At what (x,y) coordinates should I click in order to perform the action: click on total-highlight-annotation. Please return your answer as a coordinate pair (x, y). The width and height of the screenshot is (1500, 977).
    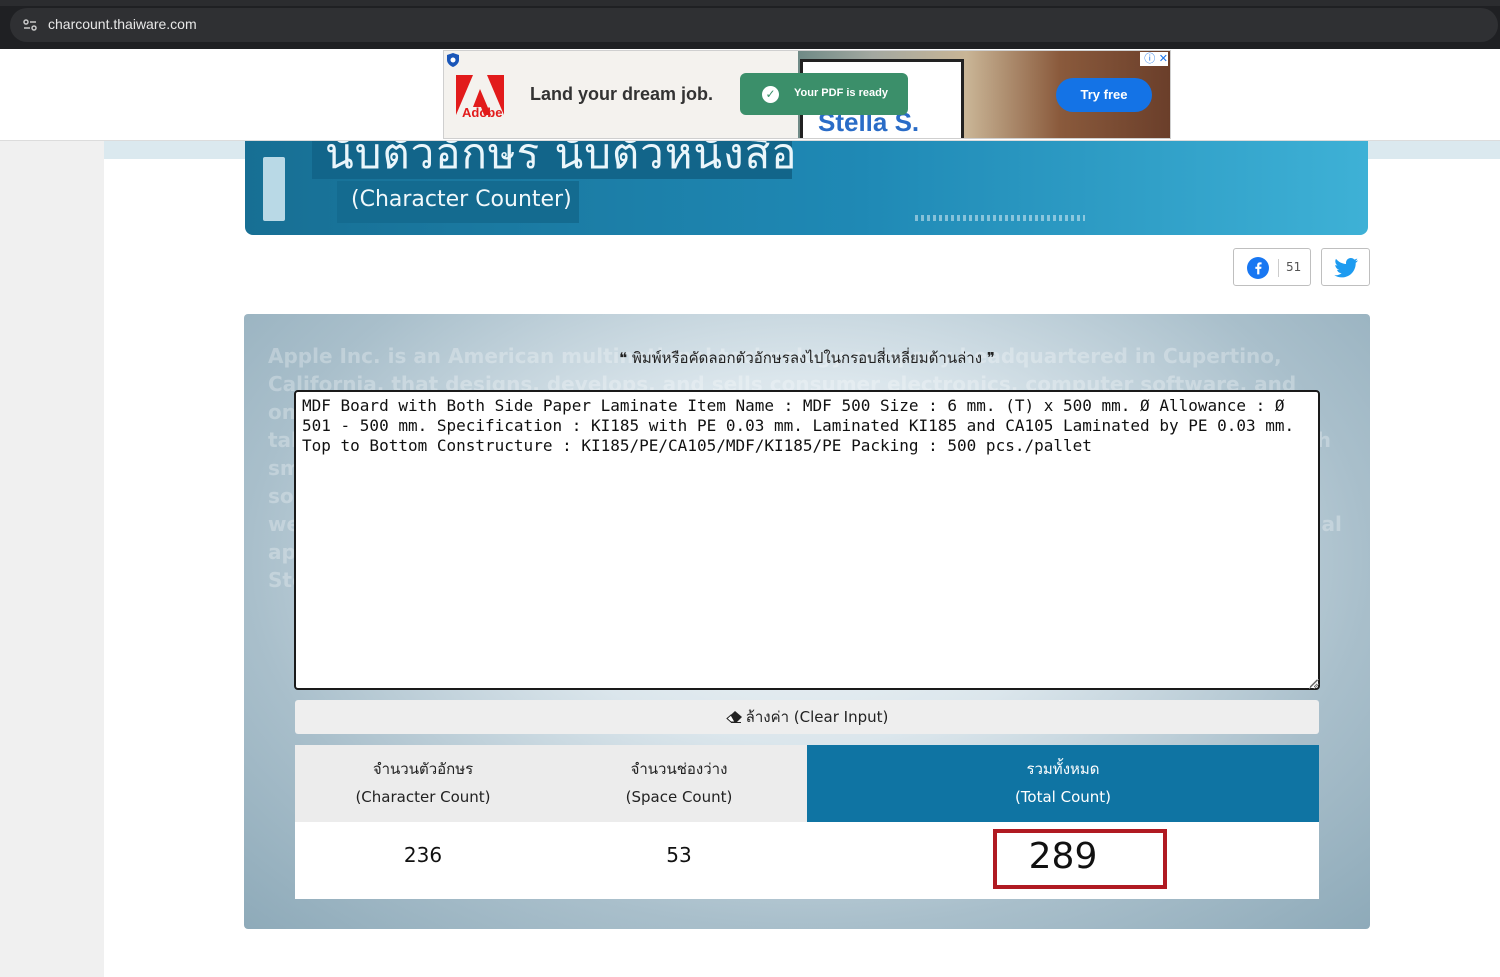
    Looking at the image, I should click on (1080, 859).